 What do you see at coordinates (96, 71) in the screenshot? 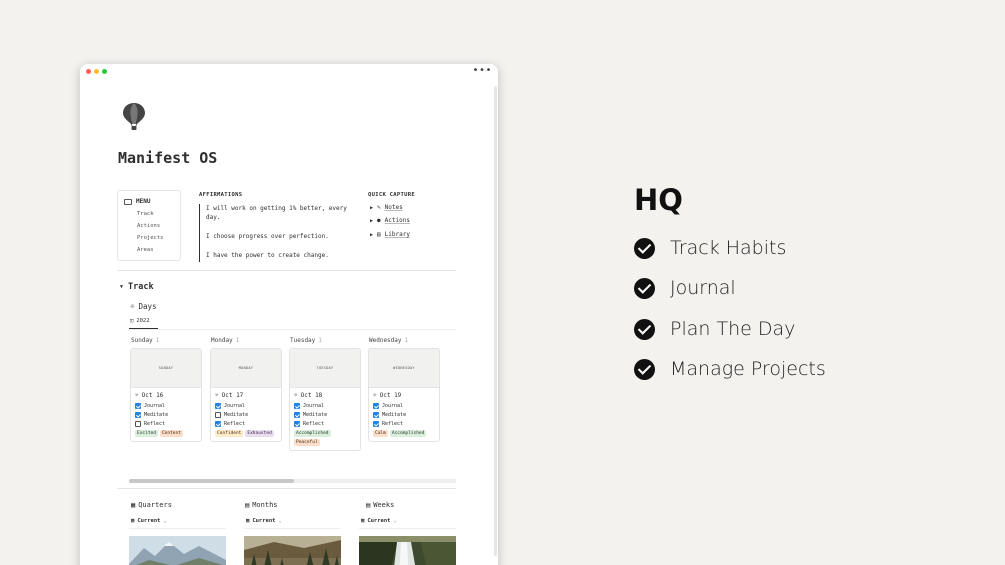
I see `minimize-window-button` at bounding box center [96, 71].